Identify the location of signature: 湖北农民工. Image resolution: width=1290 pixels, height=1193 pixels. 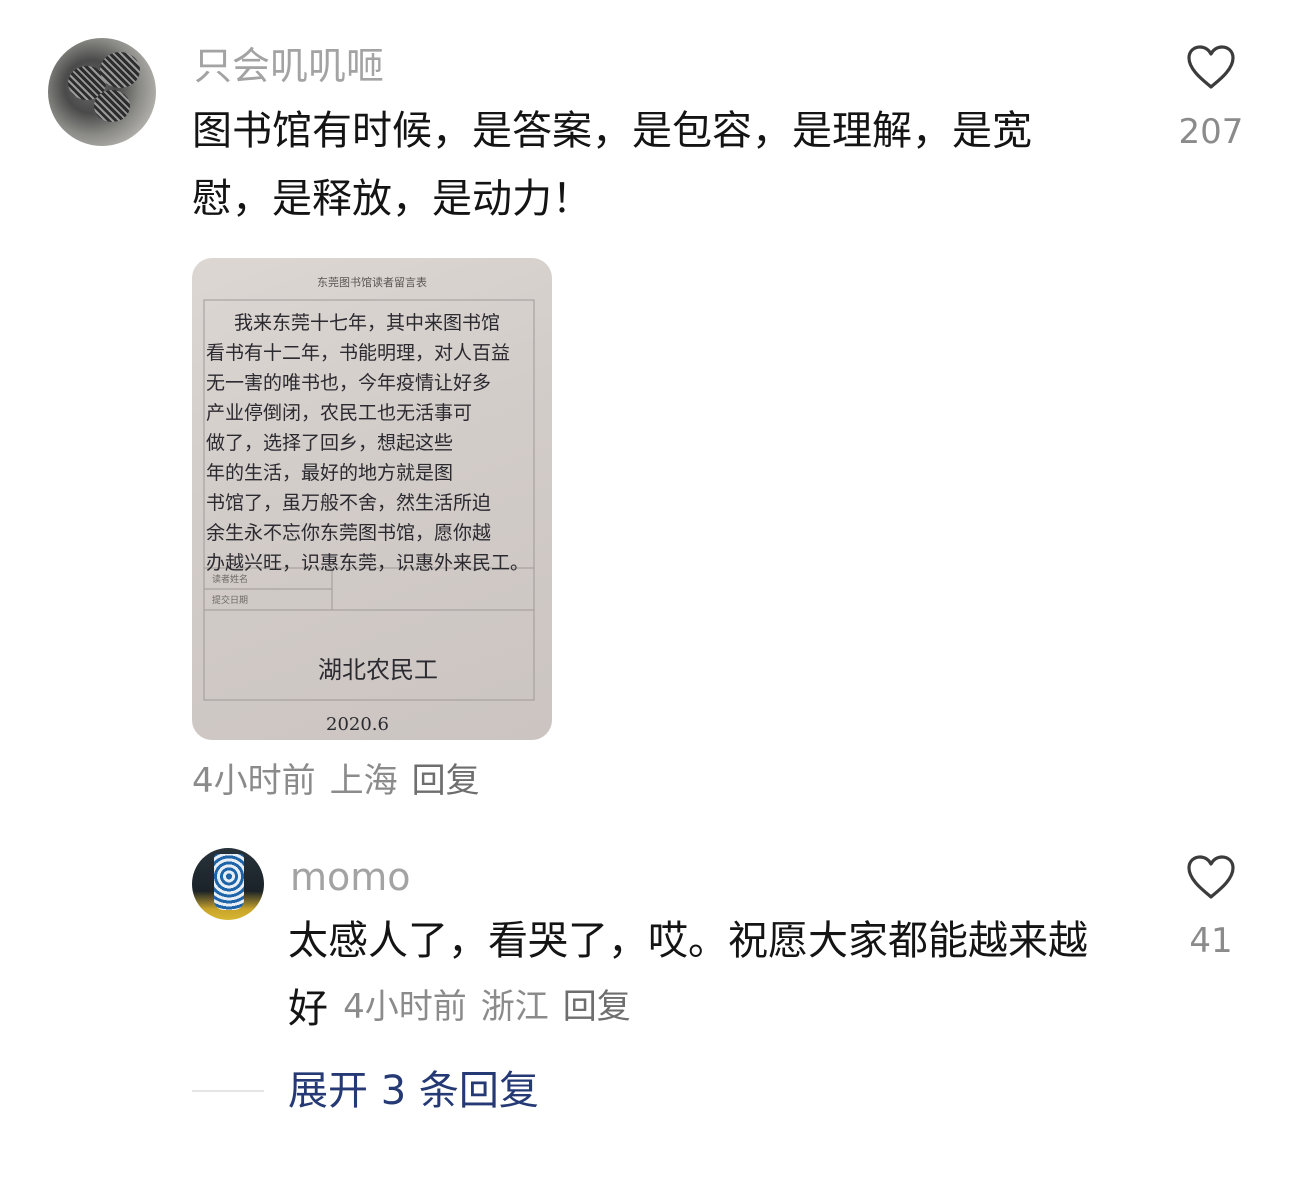
(378, 670).